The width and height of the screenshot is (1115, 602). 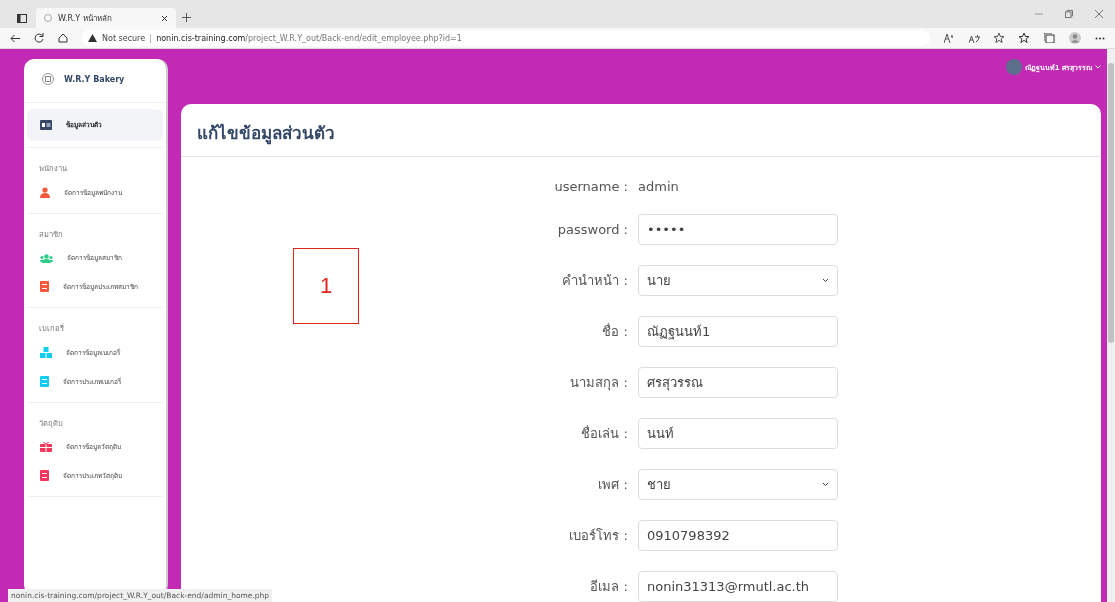 I want to click on refresh-icon, so click(x=39, y=38).